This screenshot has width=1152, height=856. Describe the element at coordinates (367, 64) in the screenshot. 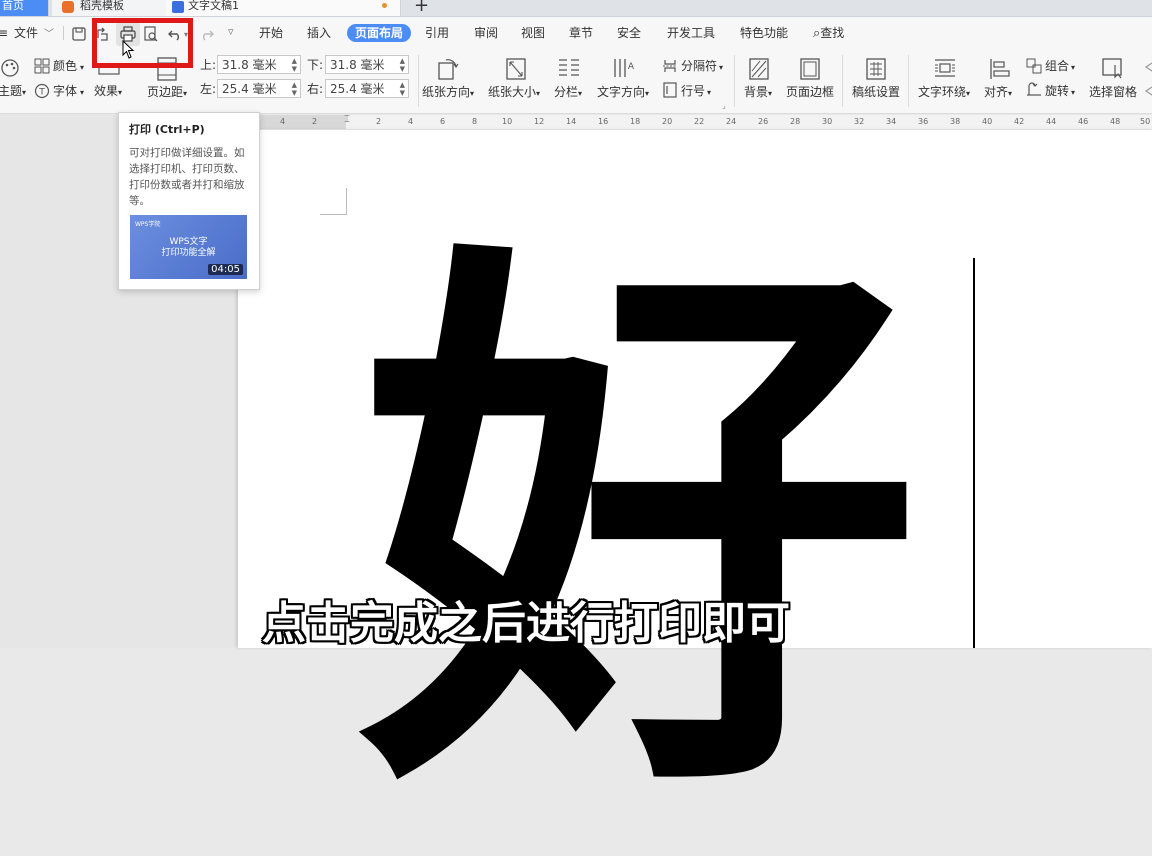

I see `bottom-margin-input: 31.8 毫米 ▲ ▼` at that location.